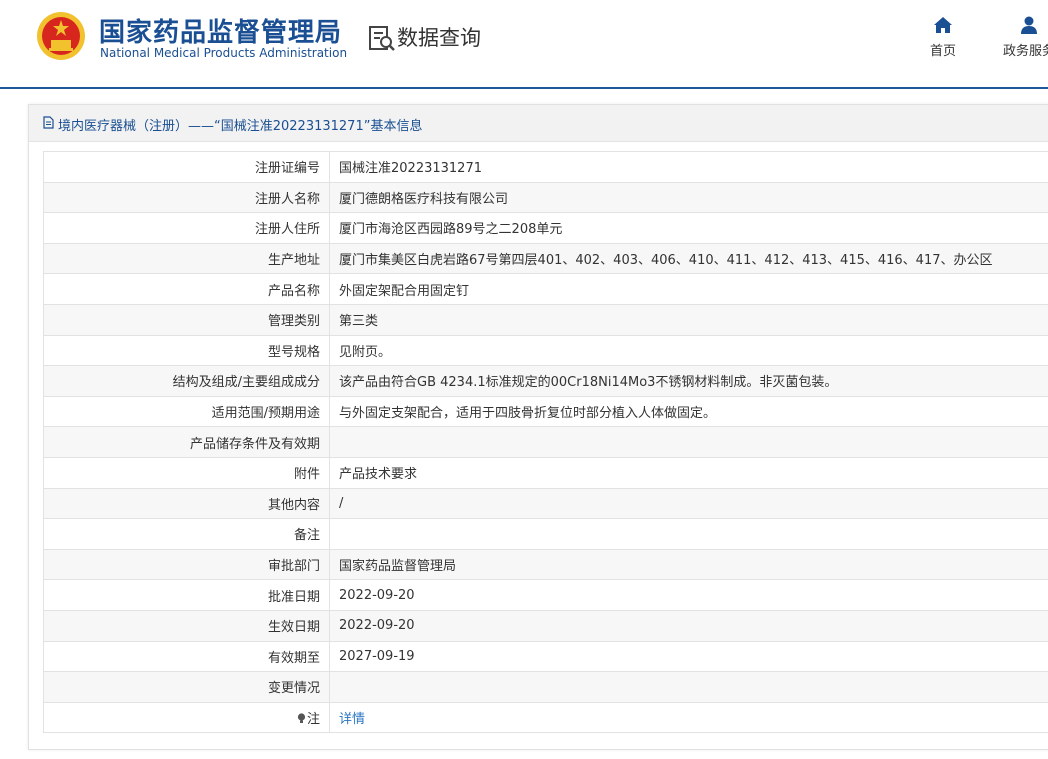  What do you see at coordinates (943, 37) in the screenshot?
I see `nav-home: 首页` at bounding box center [943, 37].